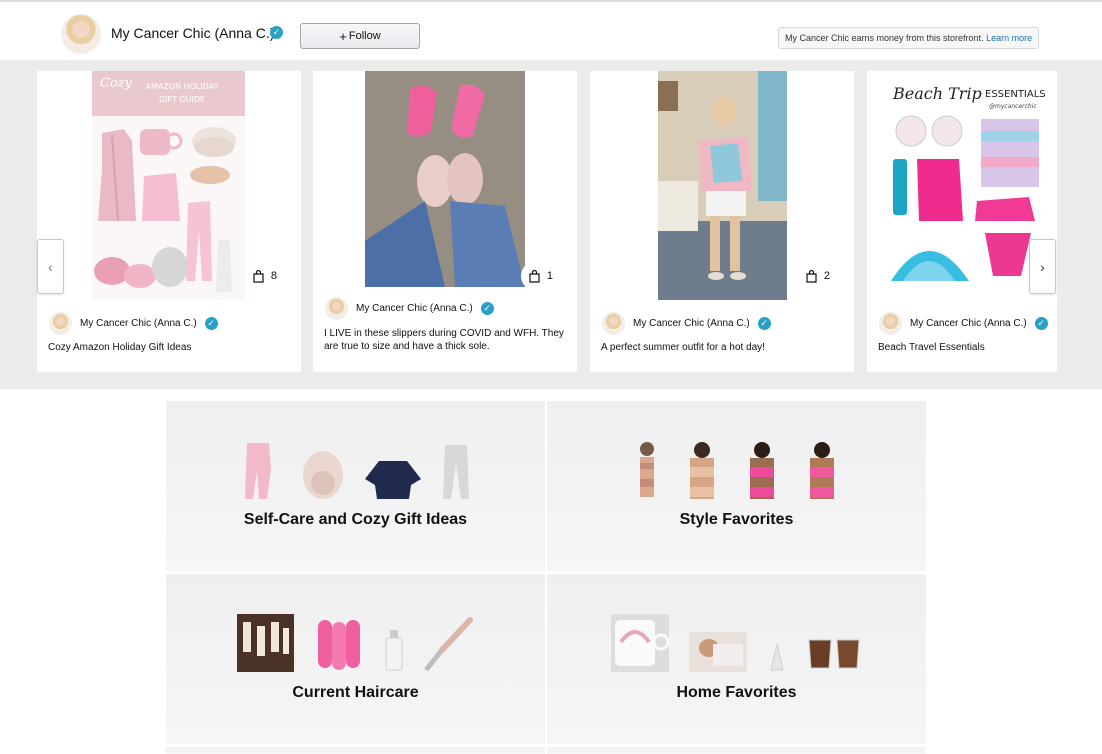 Image resolution: width=1102 pixels, height=754 pixels. What do you see at coordinates (355, 692) in the screenshot?
I see `category-title: Current Haircare` at bounding box center [355, 692].